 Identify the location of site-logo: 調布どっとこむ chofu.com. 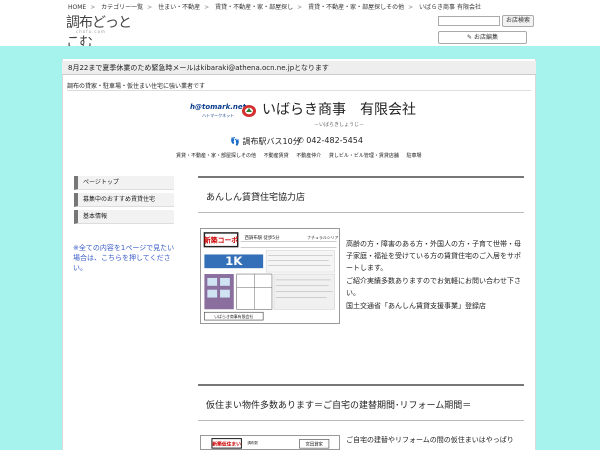
(101, 31).